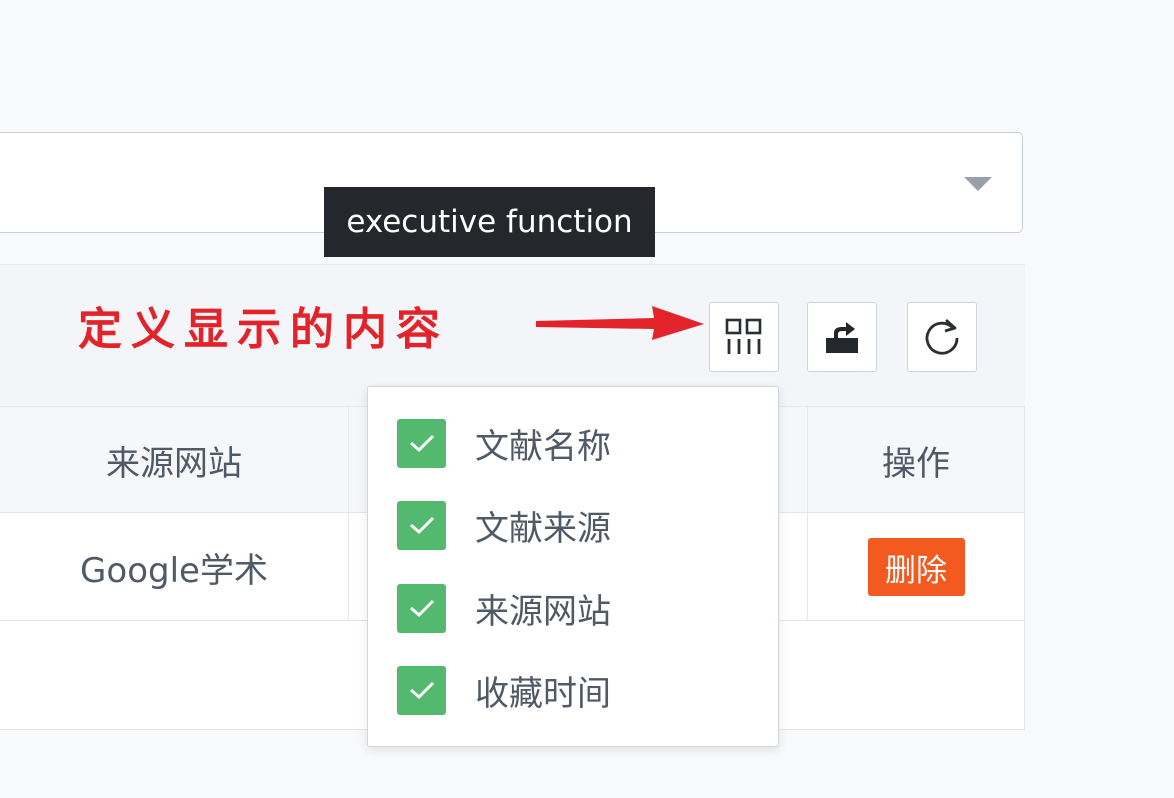  I want to click on menu-item-source-site: 来源网站, so click(504, 608).